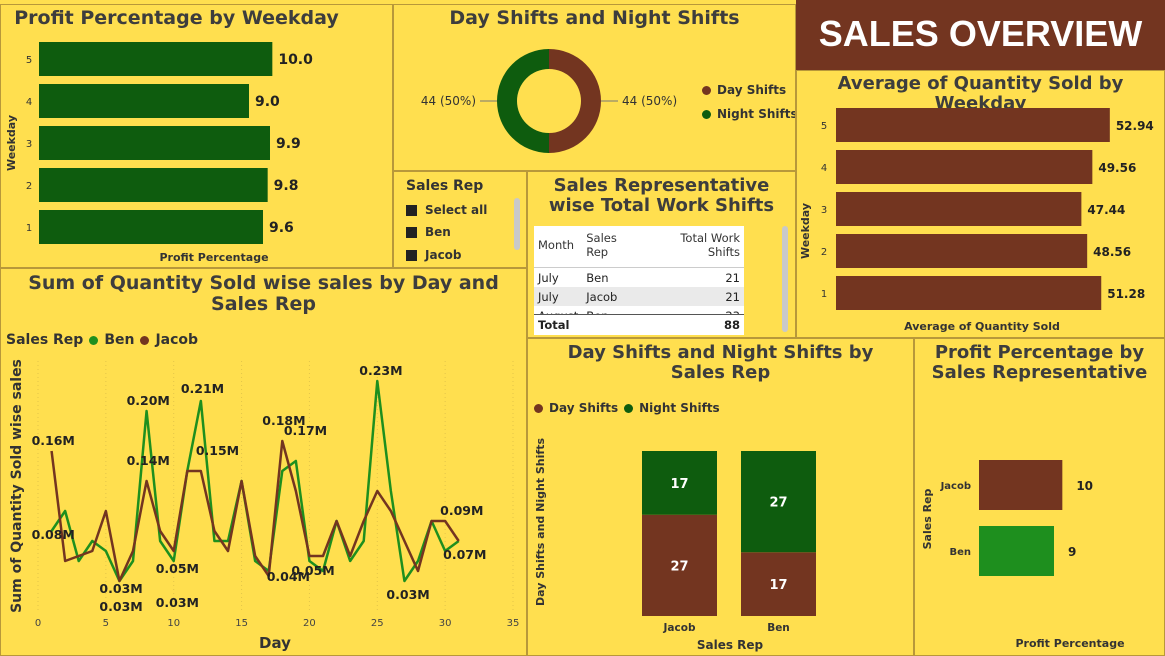  Describe the element at coordinates (217, 450) in the screenshot. I see `data-label: 0.15M` at that location.